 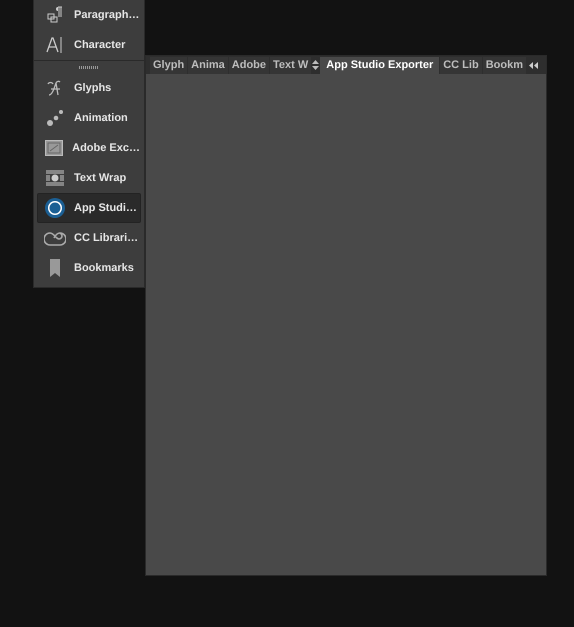 I want to click on panel-tab: CC Lib, so click(x=461, y=65).